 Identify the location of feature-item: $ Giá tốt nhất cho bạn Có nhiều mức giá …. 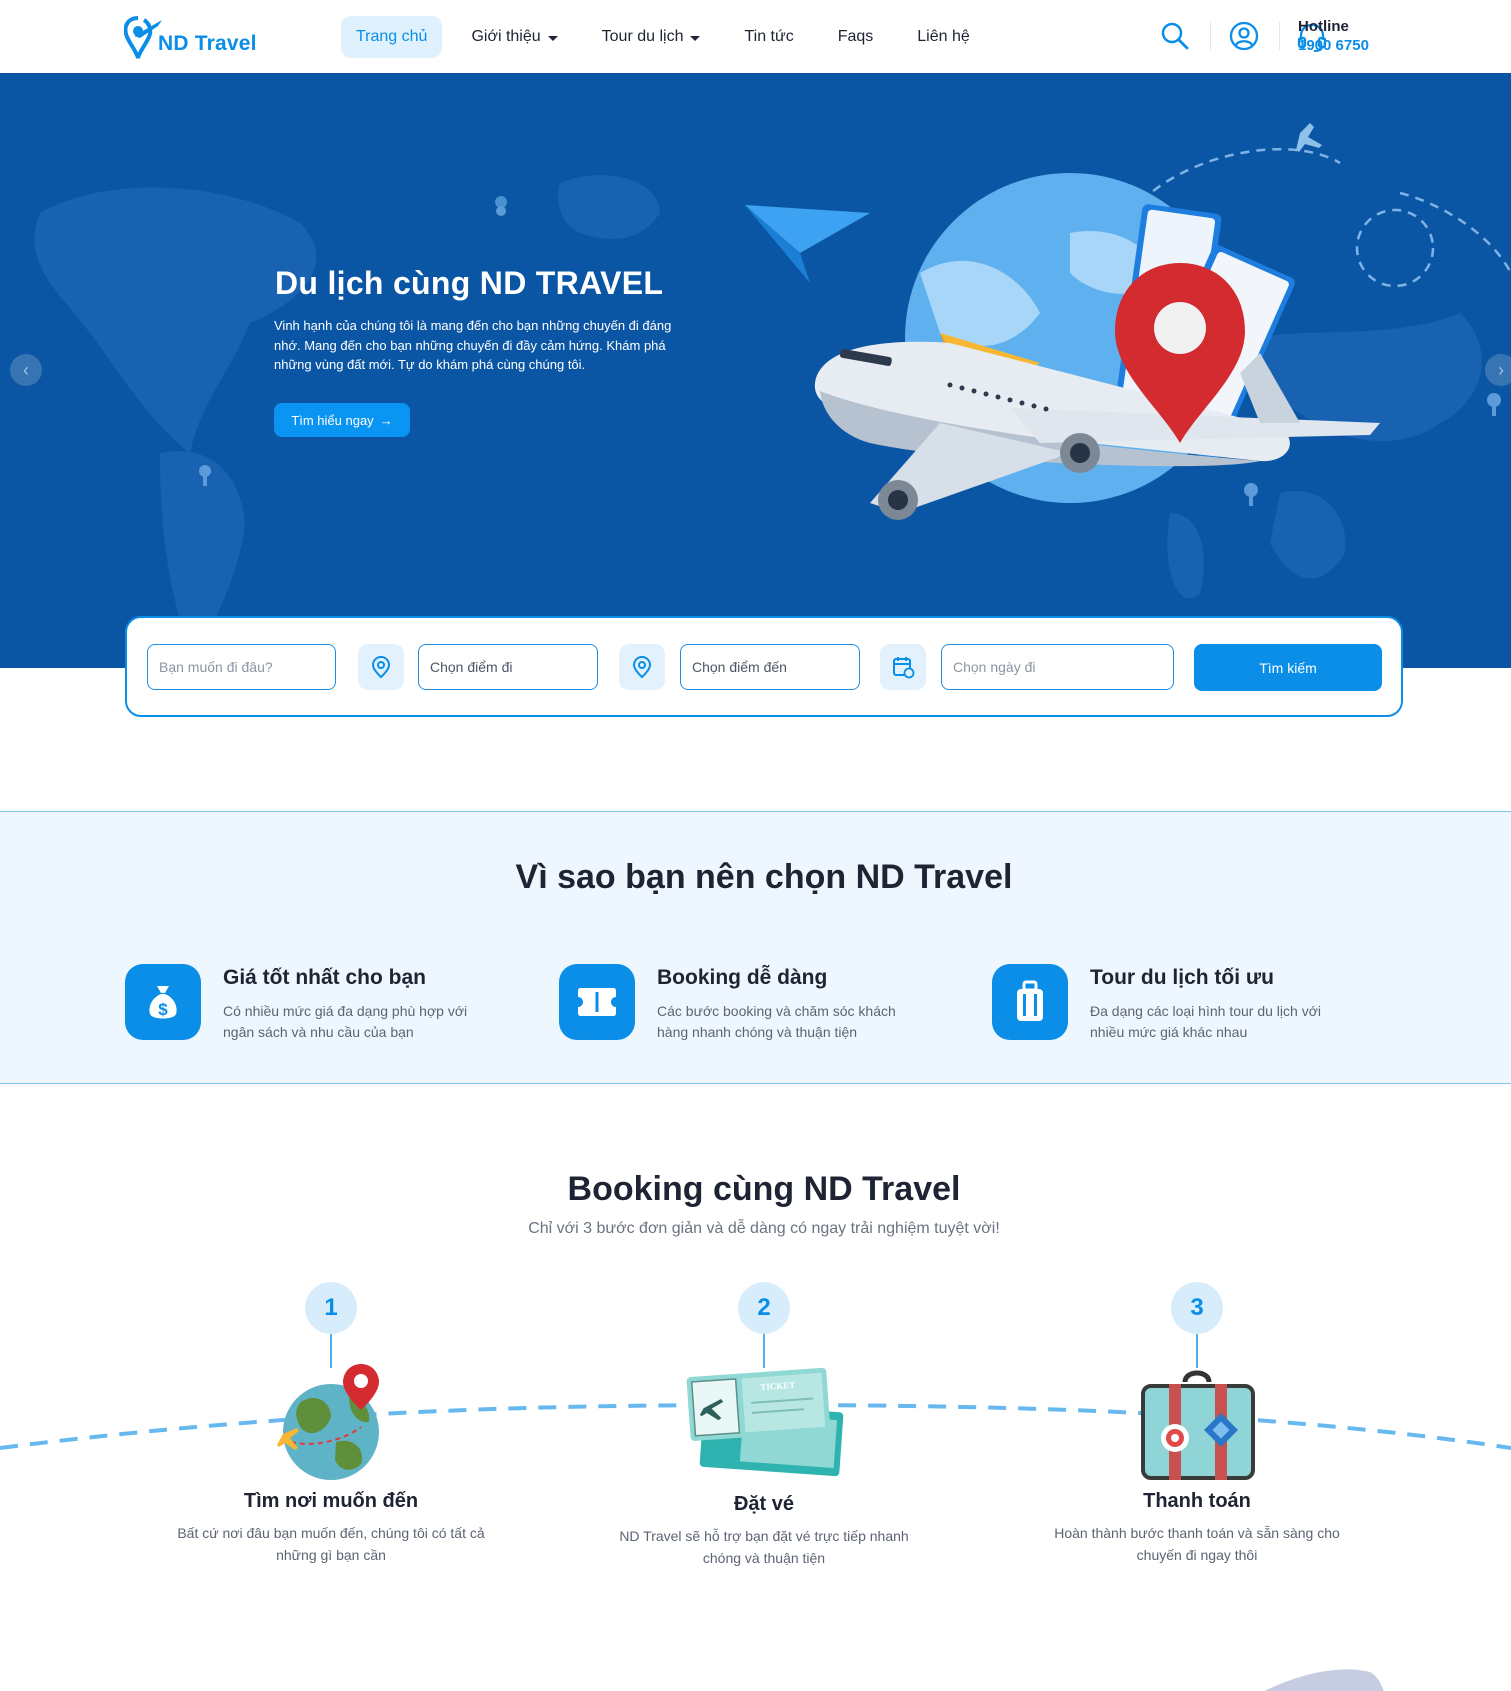
(335, 1004).